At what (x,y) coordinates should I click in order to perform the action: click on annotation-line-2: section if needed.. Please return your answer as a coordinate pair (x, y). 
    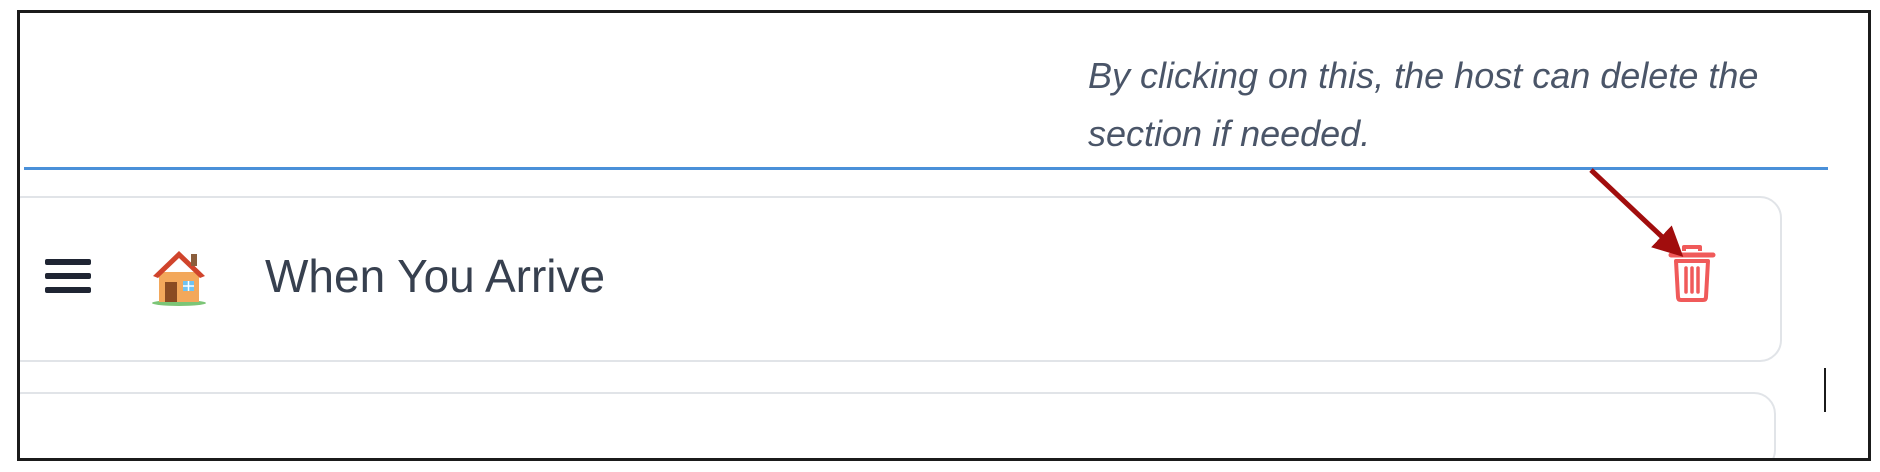
    Looking at the image, I should click on (1229, 133).